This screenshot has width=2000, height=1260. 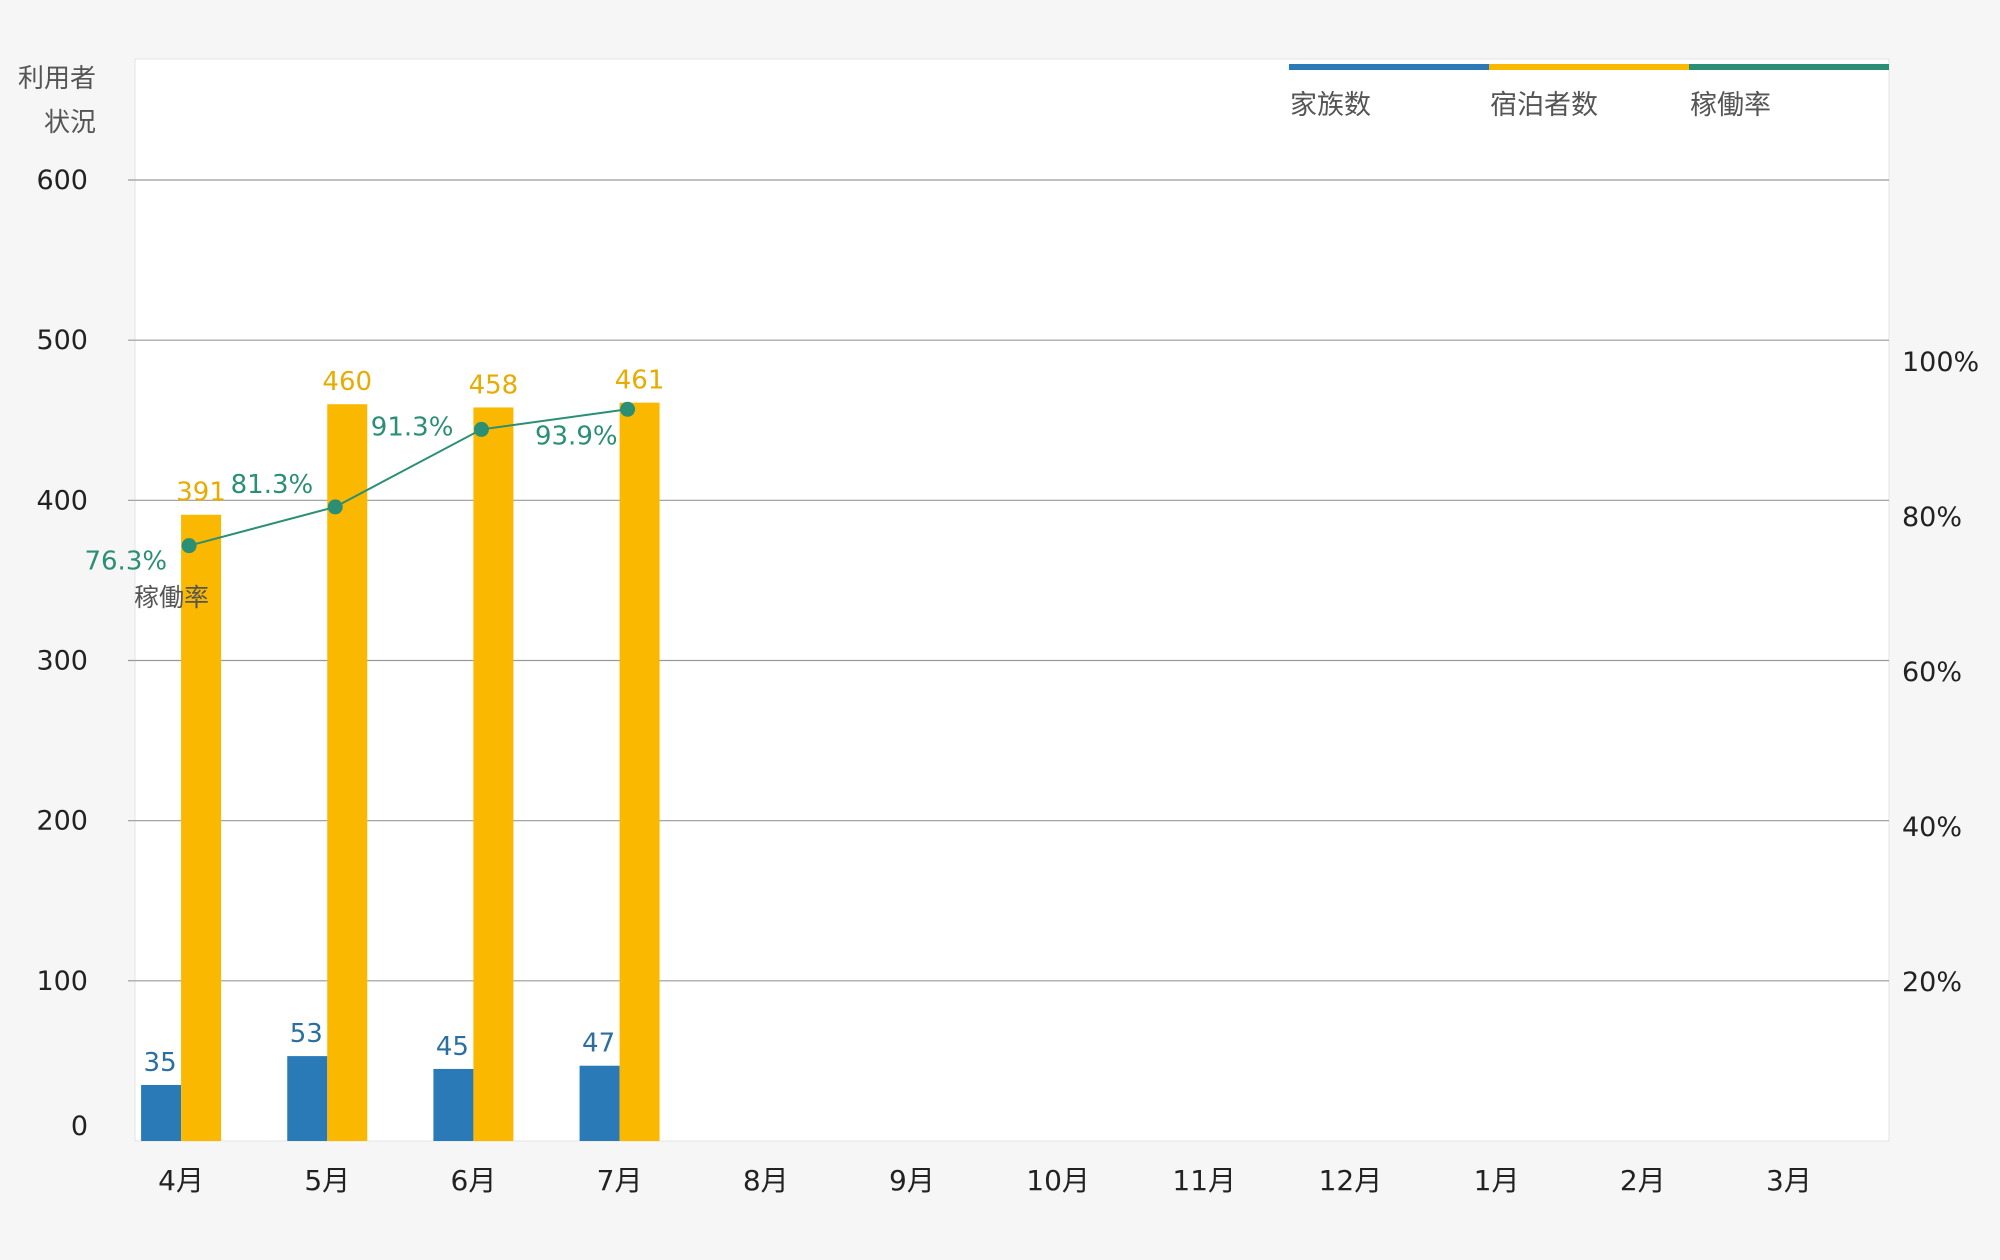 I want to click on bar-label-family-count: 53, so click(x=306, y=1034).